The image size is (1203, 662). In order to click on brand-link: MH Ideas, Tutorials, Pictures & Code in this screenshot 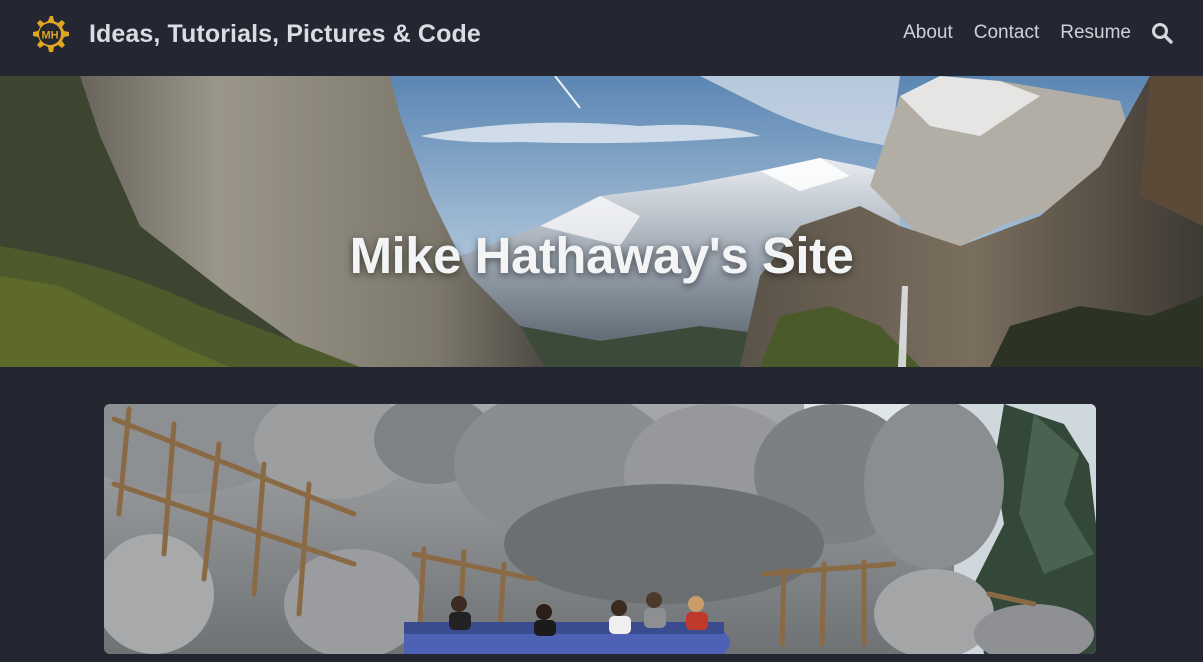, I will do `click(255, 34)`.